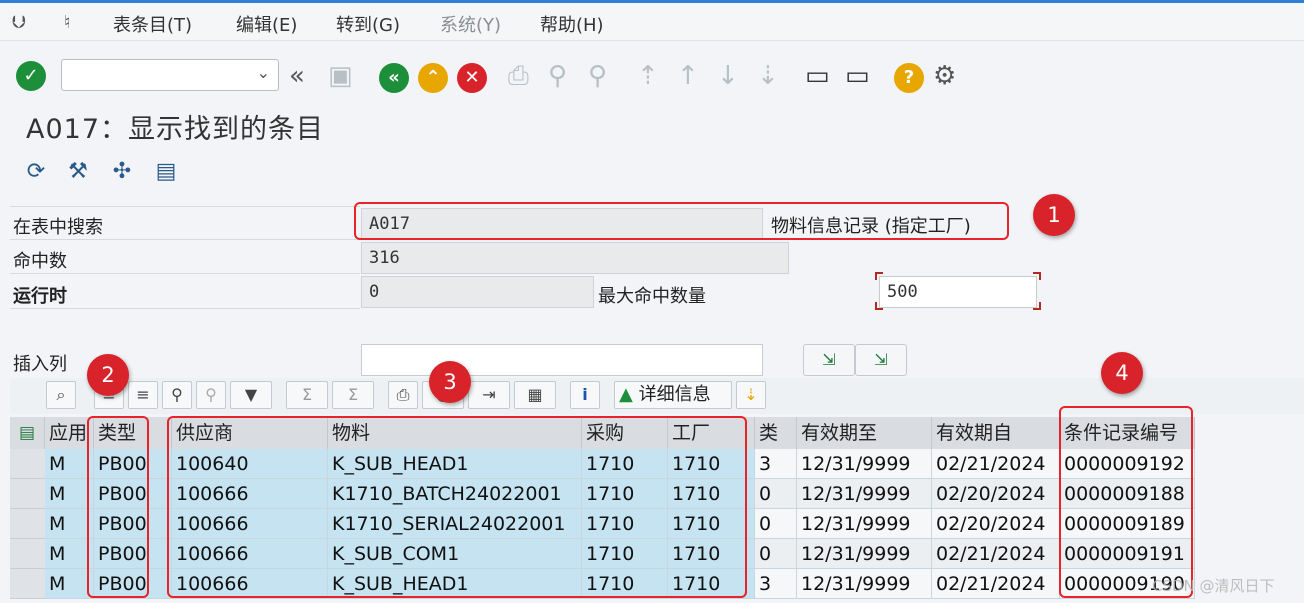 This screenshot has height=603, width=1304. I want to click on column-header: 类, so click(776, 433).